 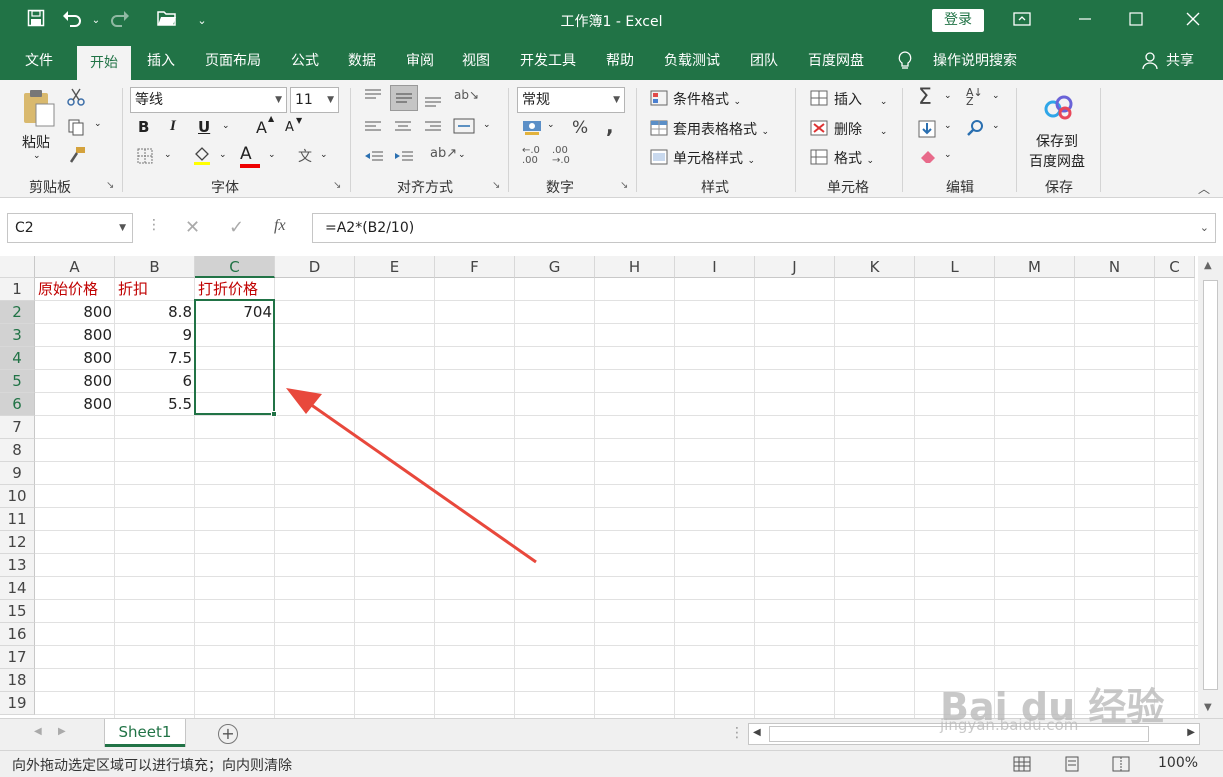 I want to click on row-header-4: 4, so click(x=17, y=358).